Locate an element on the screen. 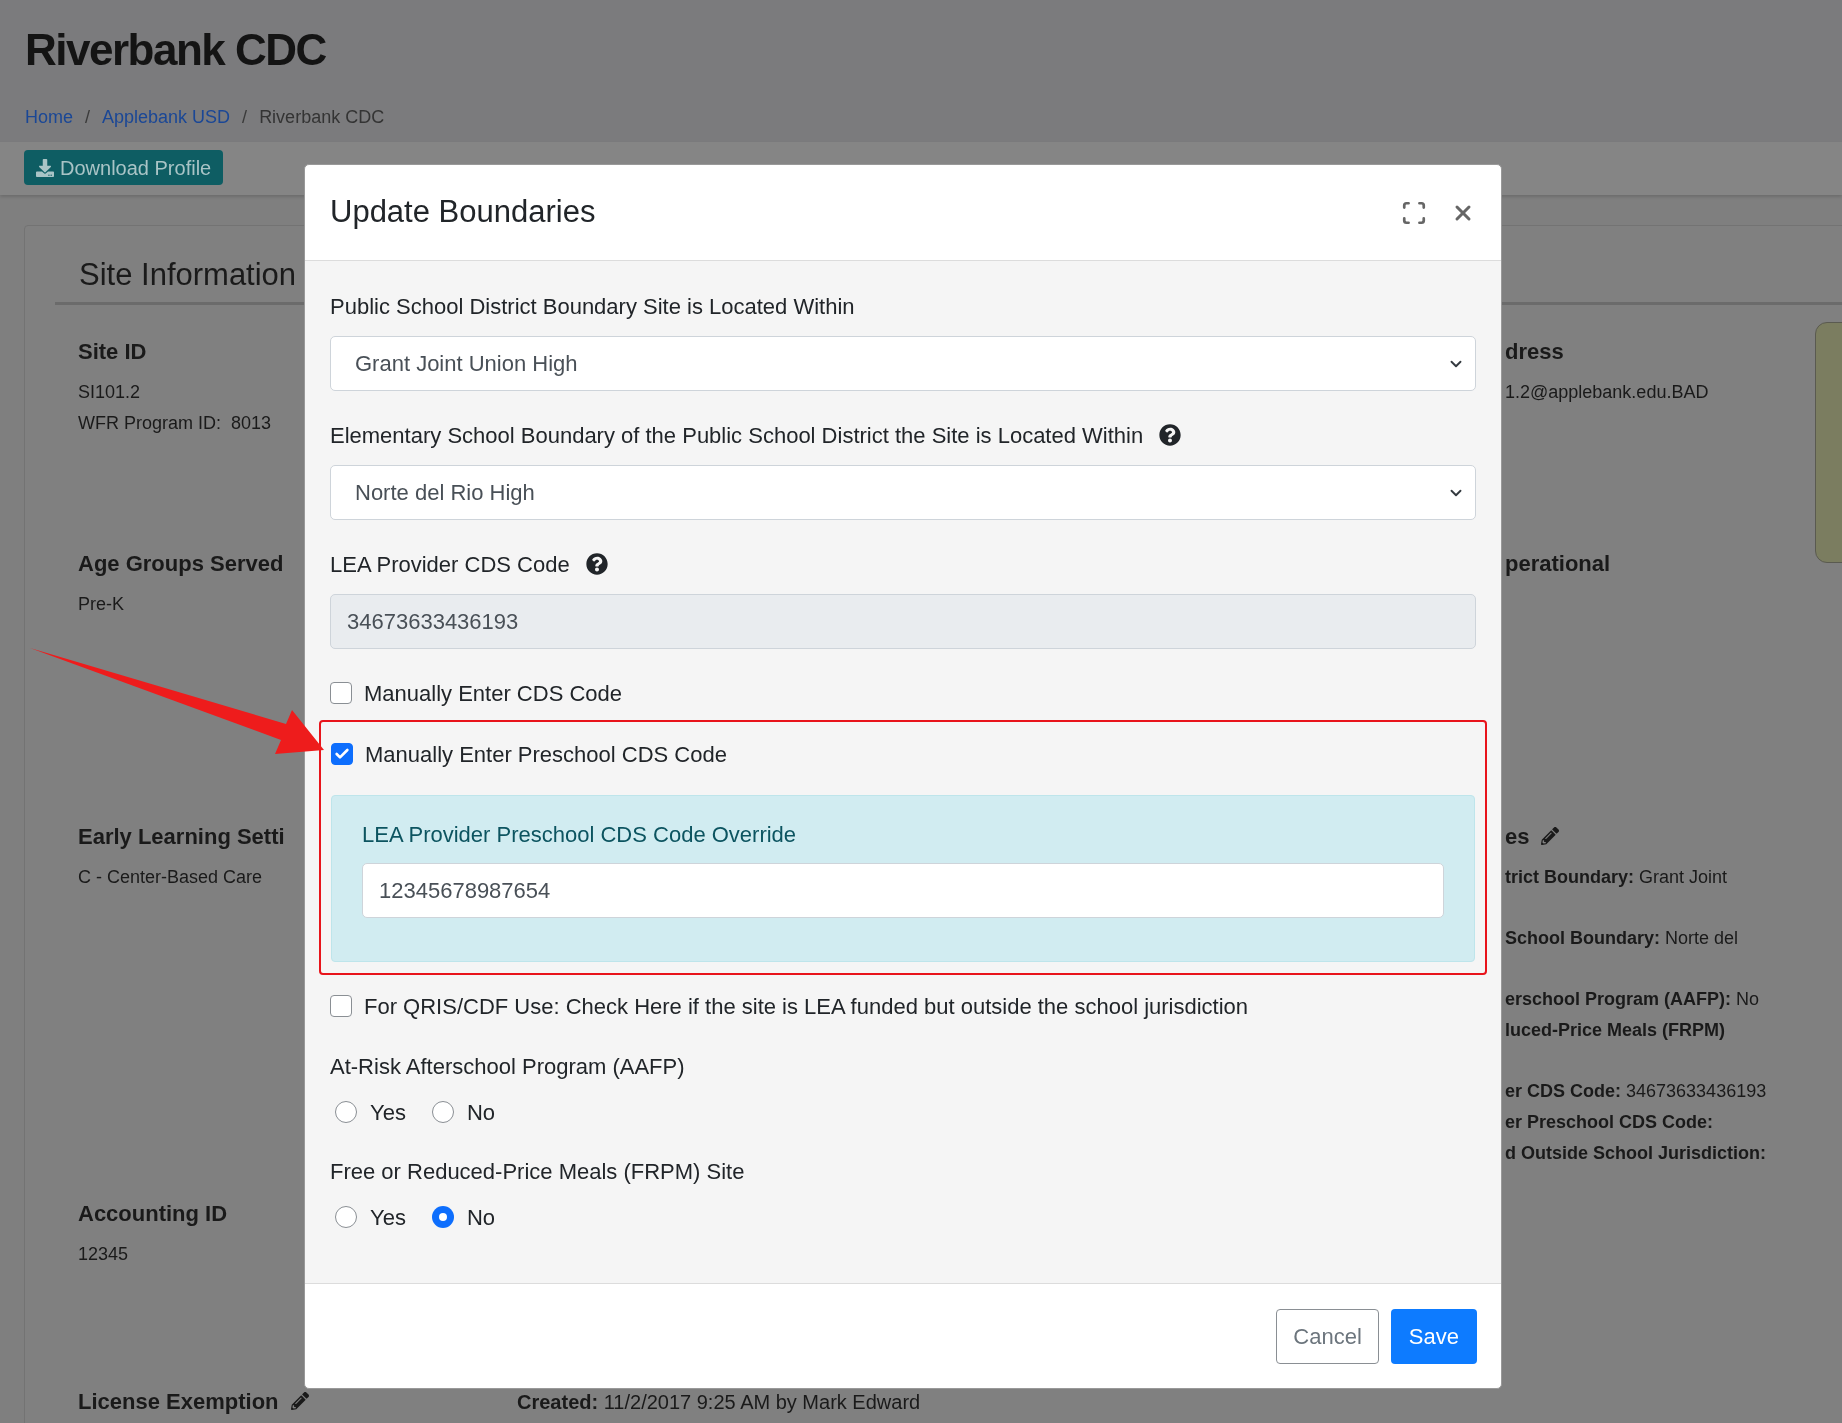 This screenshot has width=1842, height=1423. field-value: Pre-K is located at coordinates (101, 604).